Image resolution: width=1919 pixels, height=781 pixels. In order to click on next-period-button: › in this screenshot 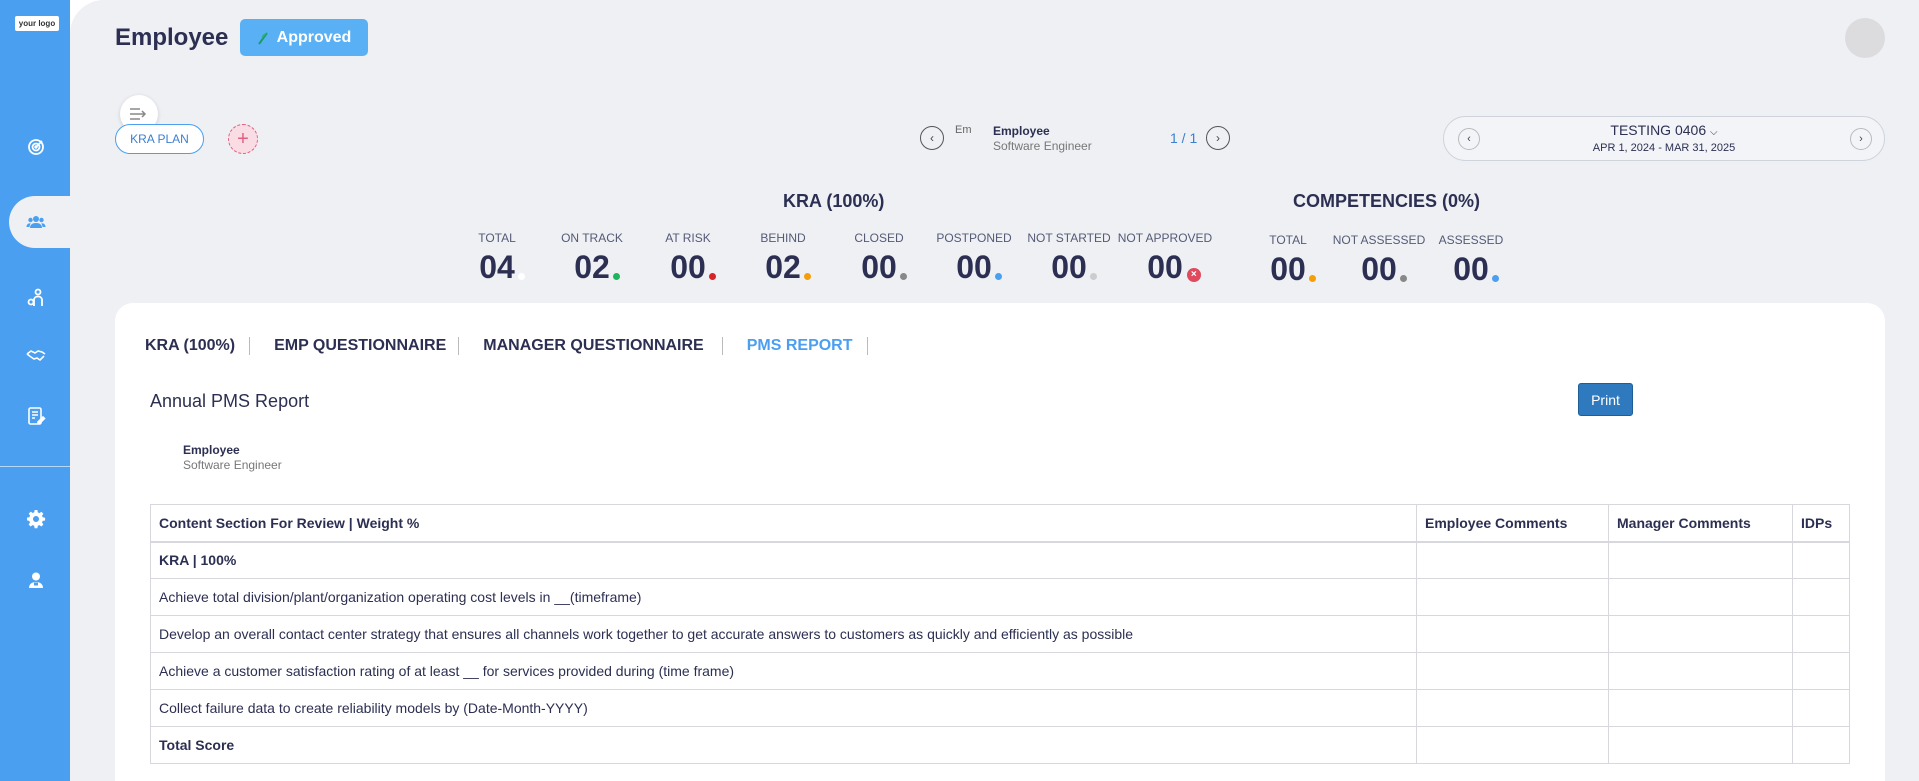, I will do `click(1861, 139)`.